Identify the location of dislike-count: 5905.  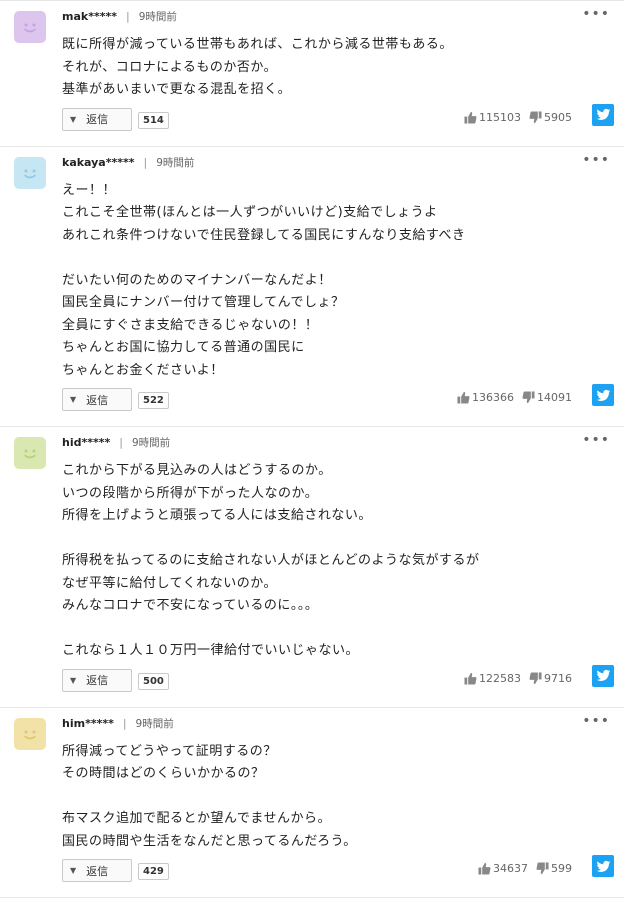
(558, 117).